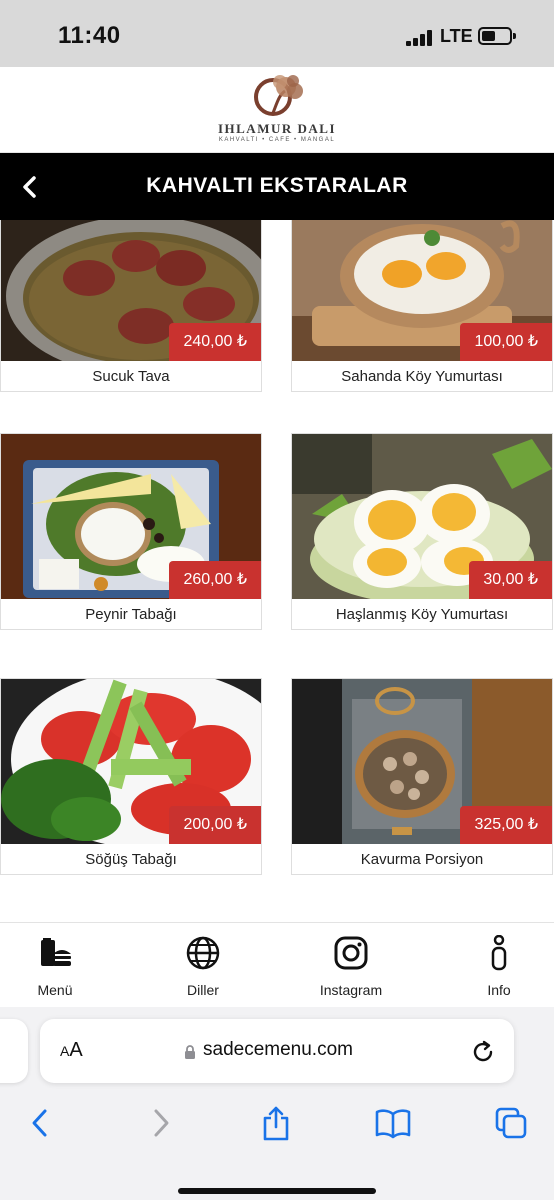 This screenshot has height=1200, width=554. What do you see at coordinates (131, 614) in the screenshot?
I see `product-name: Peynir Tabağı` at bounding box center [131, 614].